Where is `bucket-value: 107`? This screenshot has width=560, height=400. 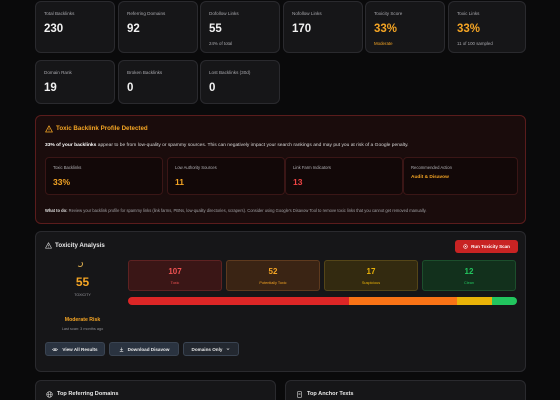 bucket-value: 107 is located at coordinates (175, 271).